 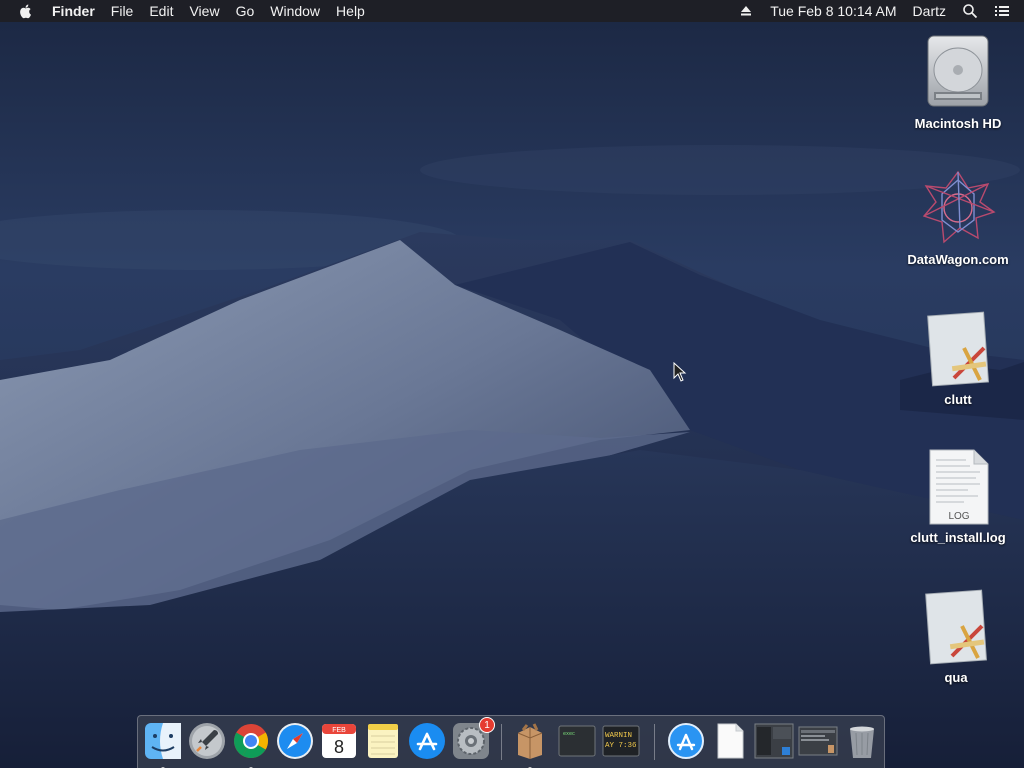 What do you see at coordinates (958, 259) in the screenshot?
I see `desktop-icon-label: DataWagon.com` at bounding box center [958, 259].